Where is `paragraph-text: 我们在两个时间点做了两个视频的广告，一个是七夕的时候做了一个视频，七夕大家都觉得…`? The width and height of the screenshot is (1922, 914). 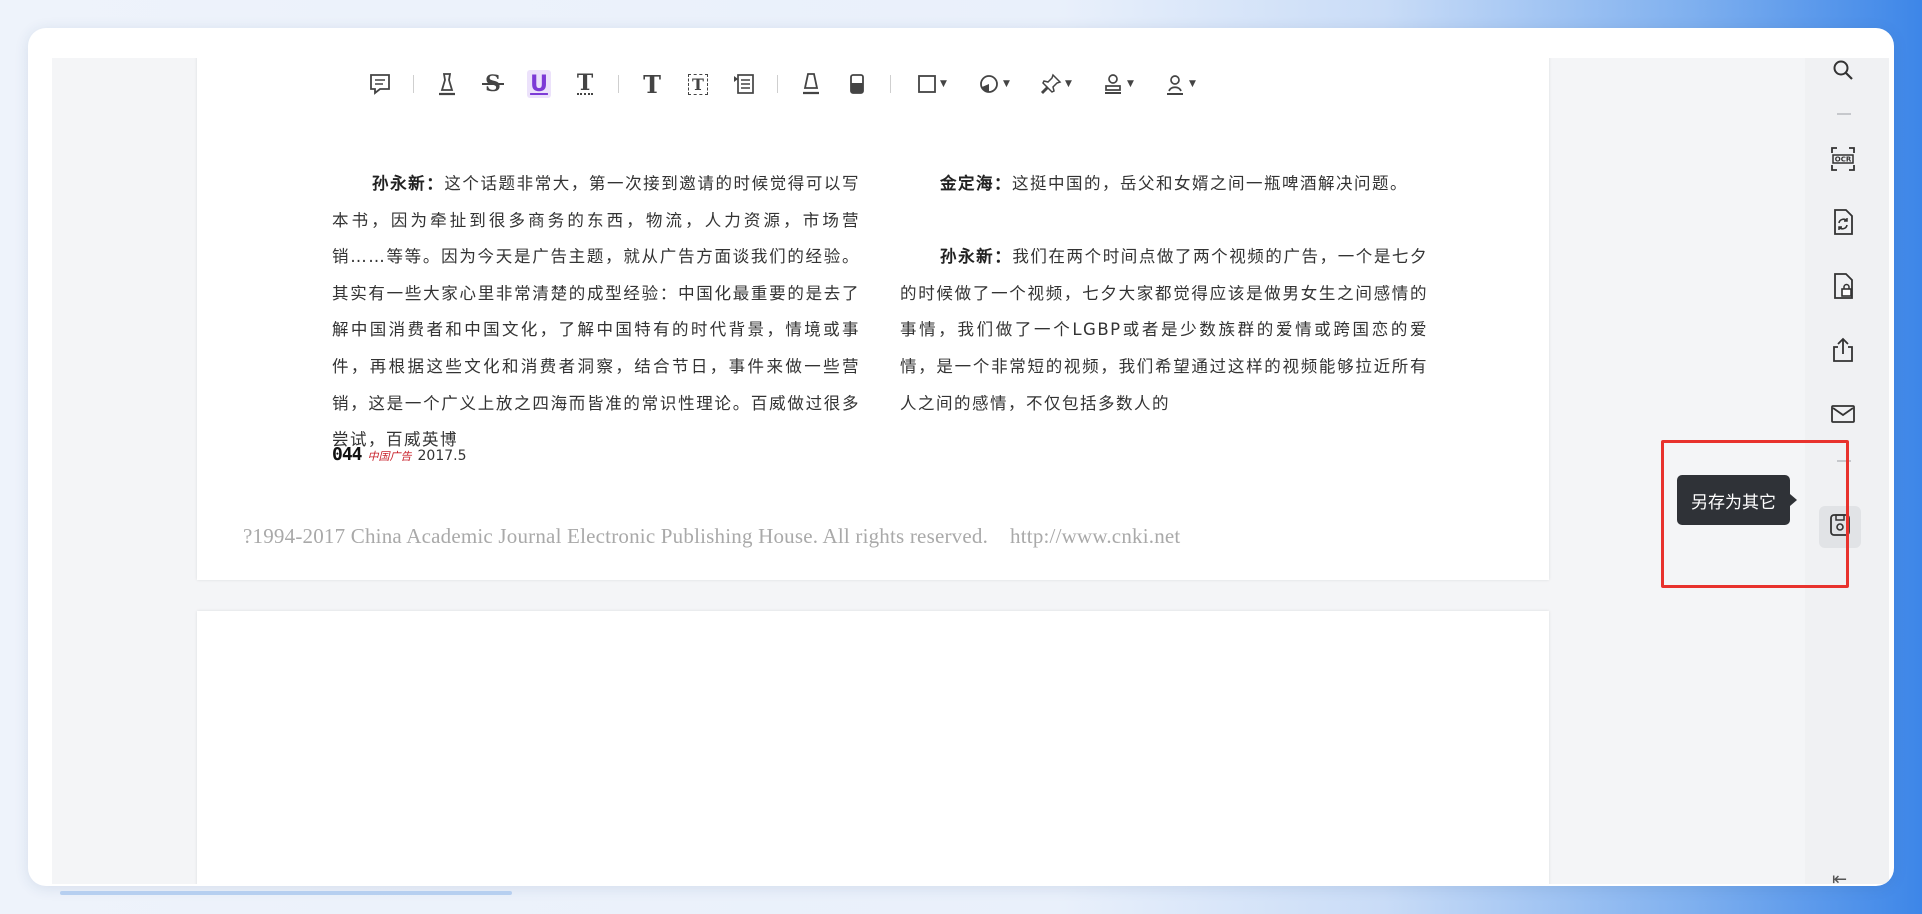 paragraph-text: 我们在两个时间点做了两个视频的广告，一个是七夕的时候做了一个视频，七夕大家都觉得… is located at coordinates (1164, 330).